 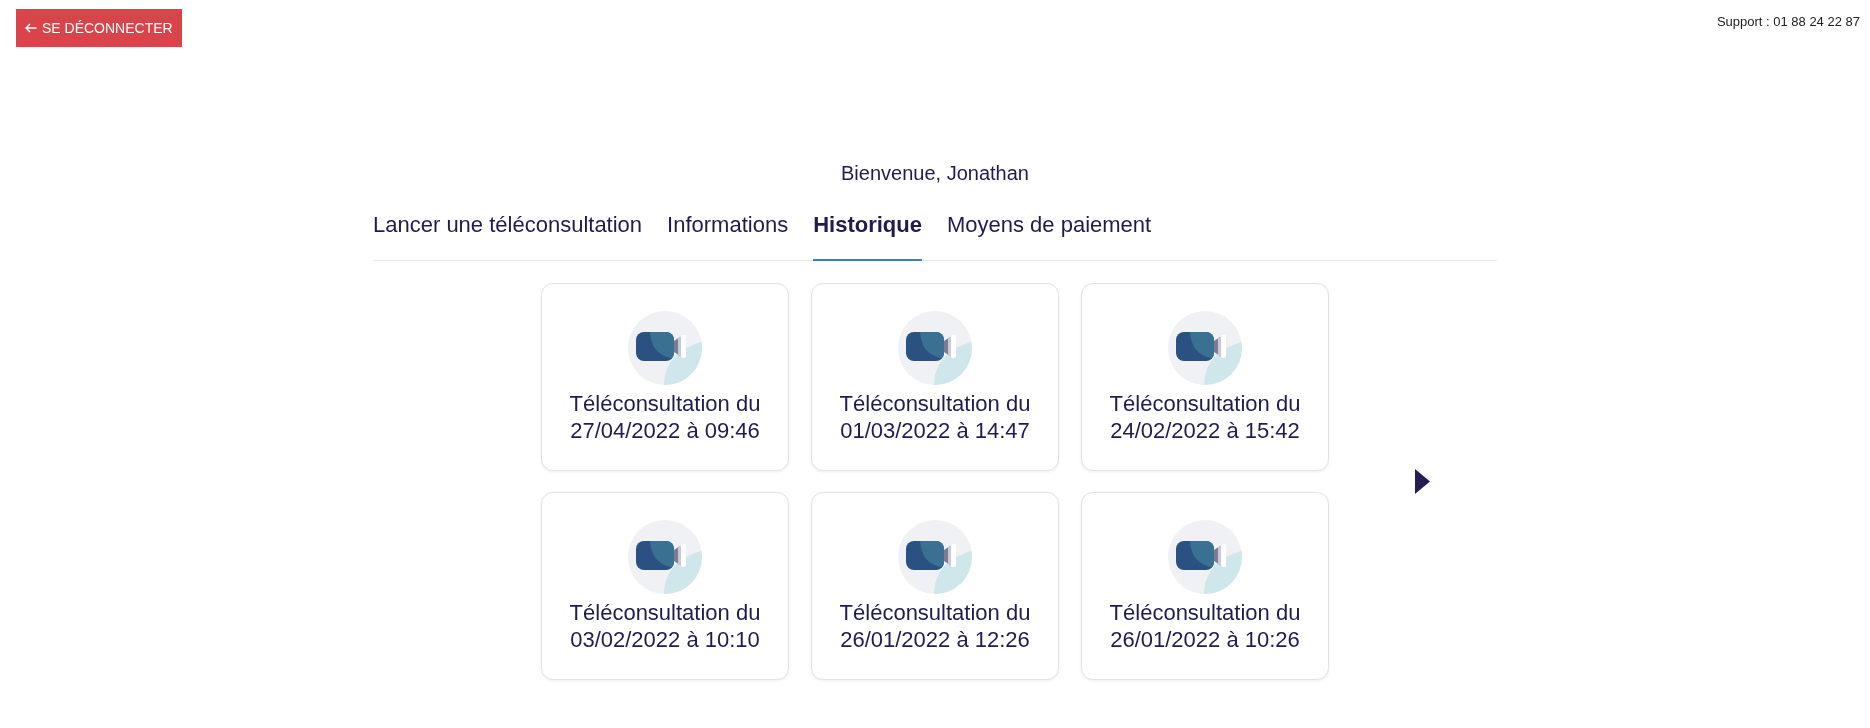 I want to click on welcome-text: Bienvenue, Jonathan, so click(x=935, y=173).